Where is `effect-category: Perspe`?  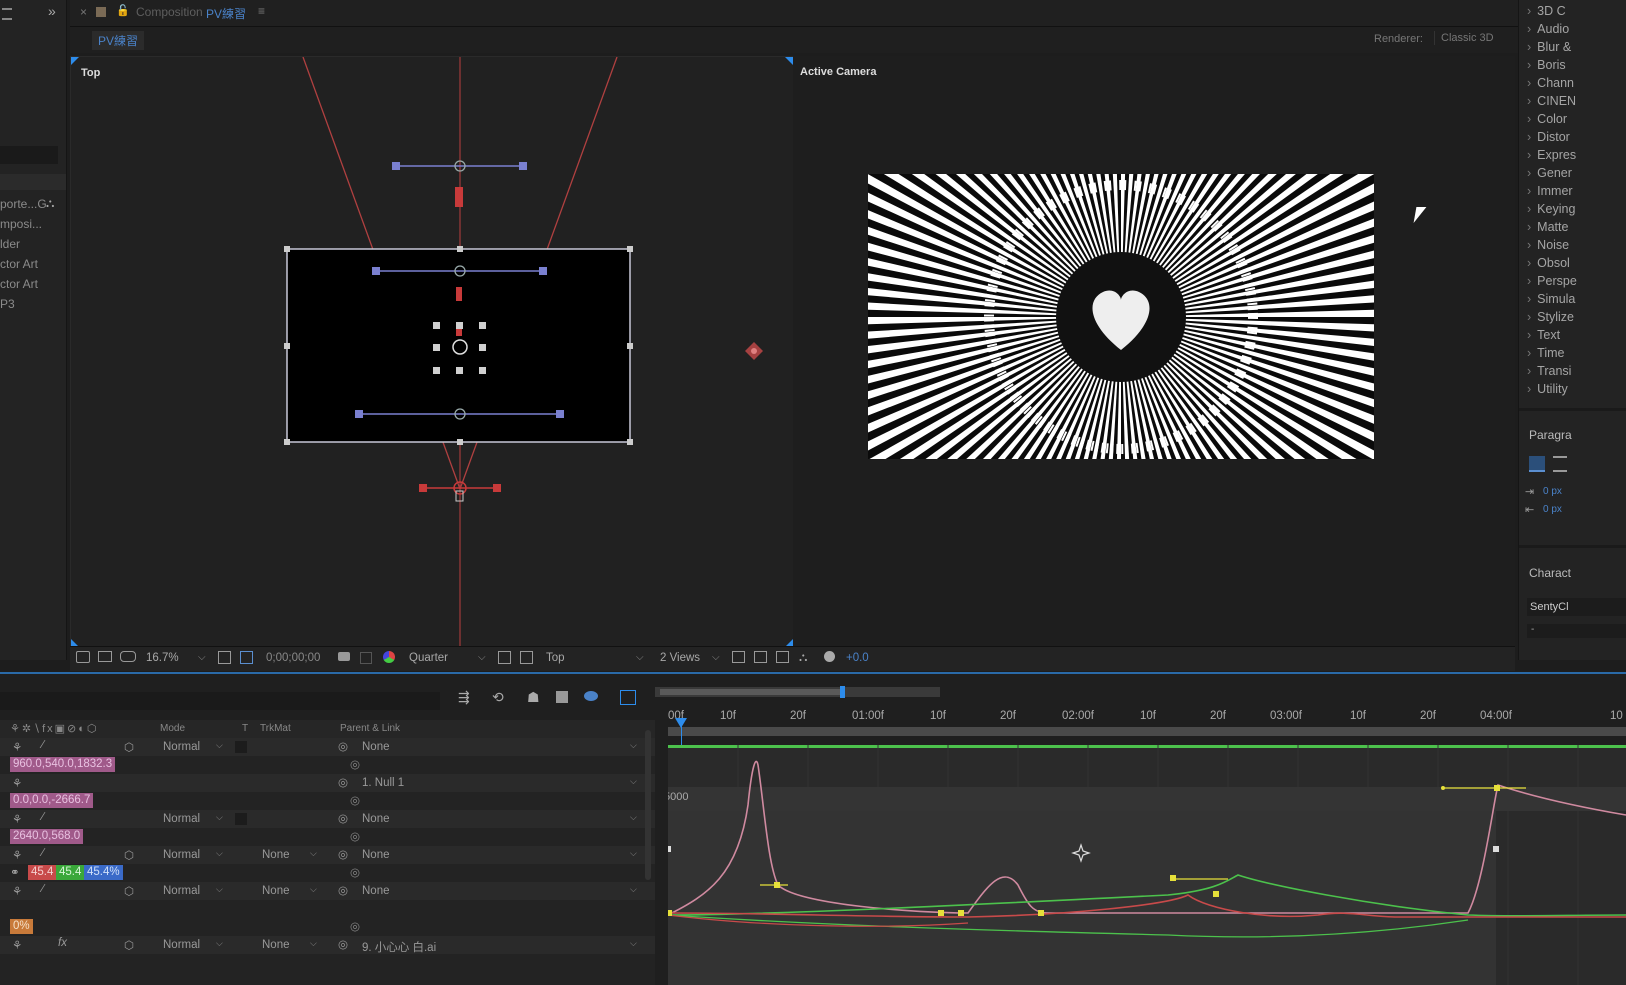
effect-category: Perspe is located at coordinates (1552, 281).